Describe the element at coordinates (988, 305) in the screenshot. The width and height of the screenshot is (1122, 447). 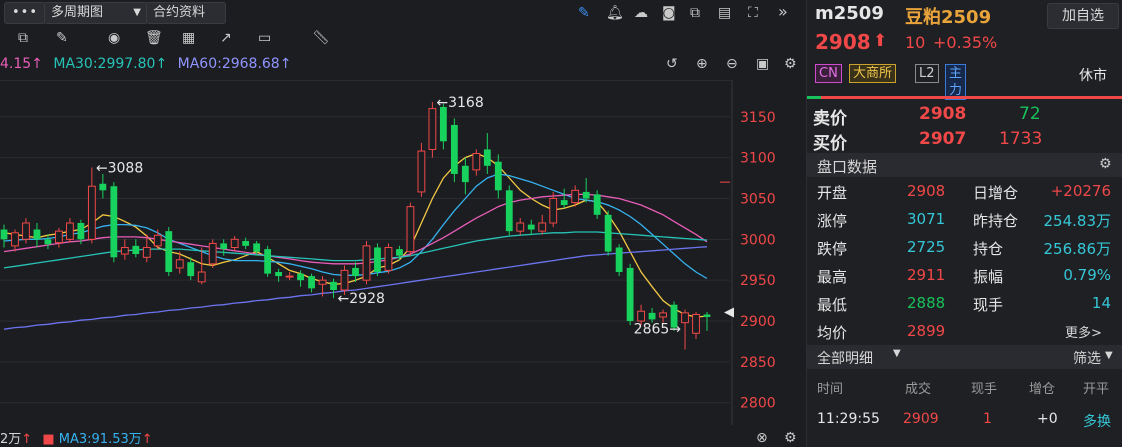
I see `stat-label: 现手` at that location.